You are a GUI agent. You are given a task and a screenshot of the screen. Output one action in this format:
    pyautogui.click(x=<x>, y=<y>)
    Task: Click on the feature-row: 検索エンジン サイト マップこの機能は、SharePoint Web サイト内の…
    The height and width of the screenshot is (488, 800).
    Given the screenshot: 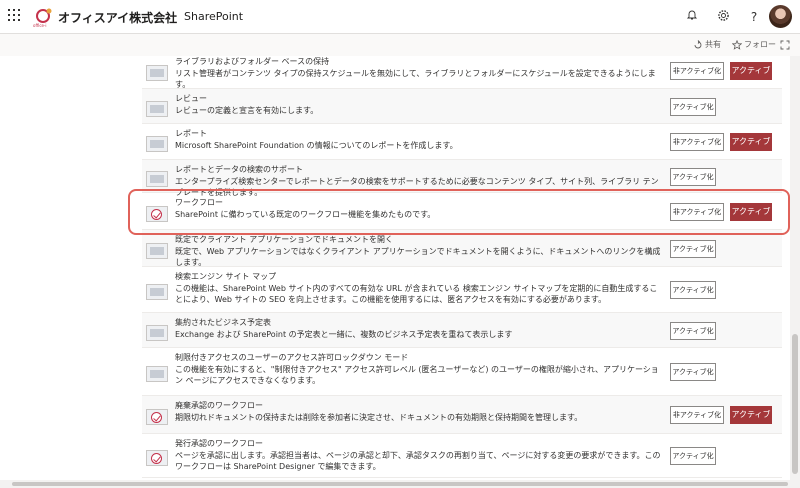 What is the action you would take?
    pyautogui.click(x=462, y=290)
    